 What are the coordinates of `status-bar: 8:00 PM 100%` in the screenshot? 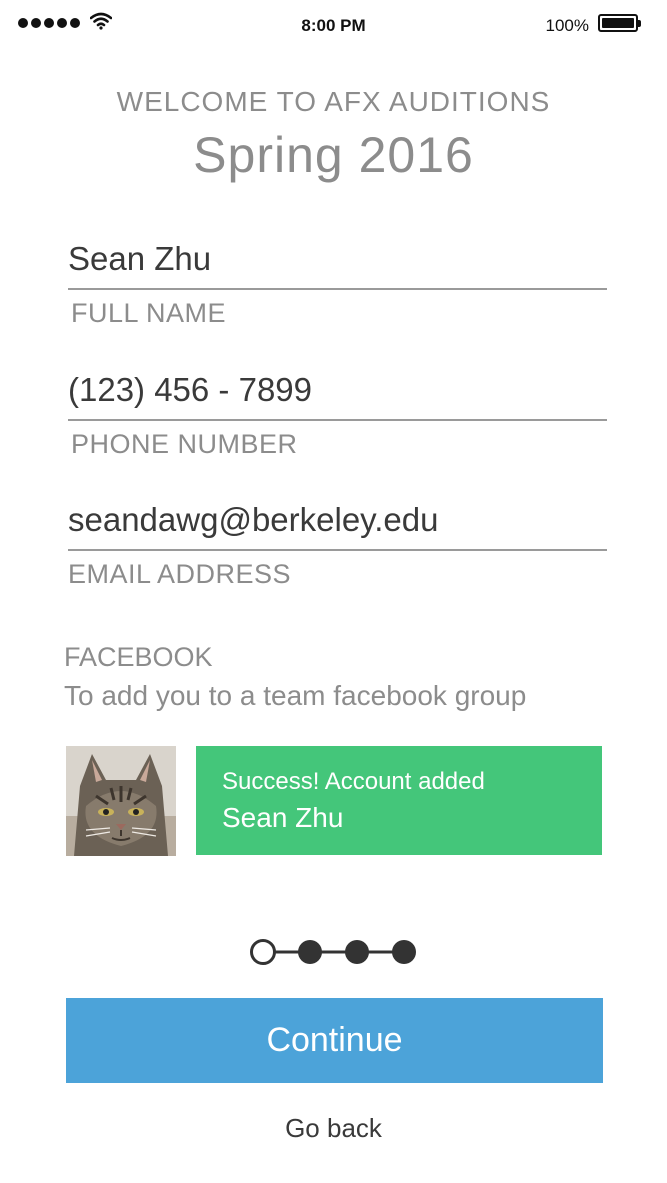 It's located at (333, 25).